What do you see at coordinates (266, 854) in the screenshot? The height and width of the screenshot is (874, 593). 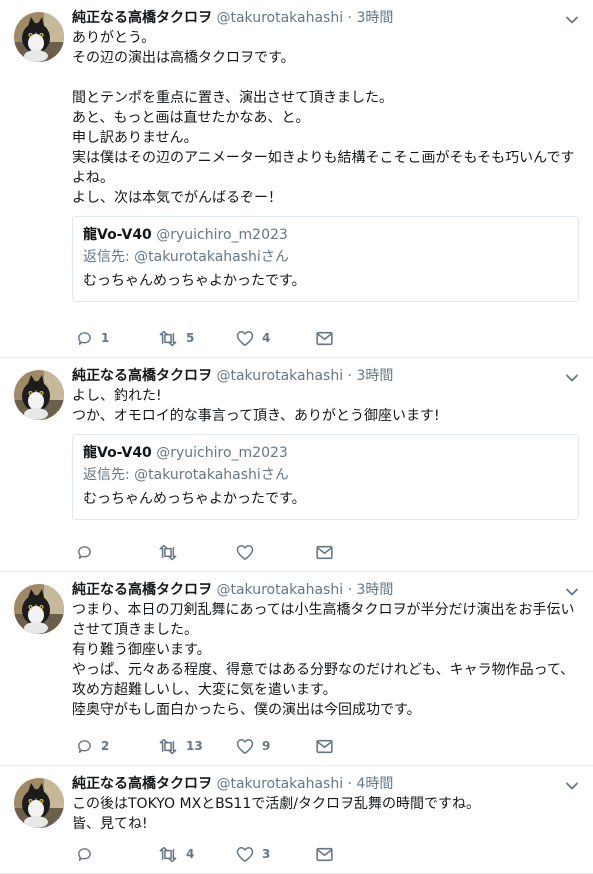 I see `likes-count: 3` at bounding box center [266, 854].